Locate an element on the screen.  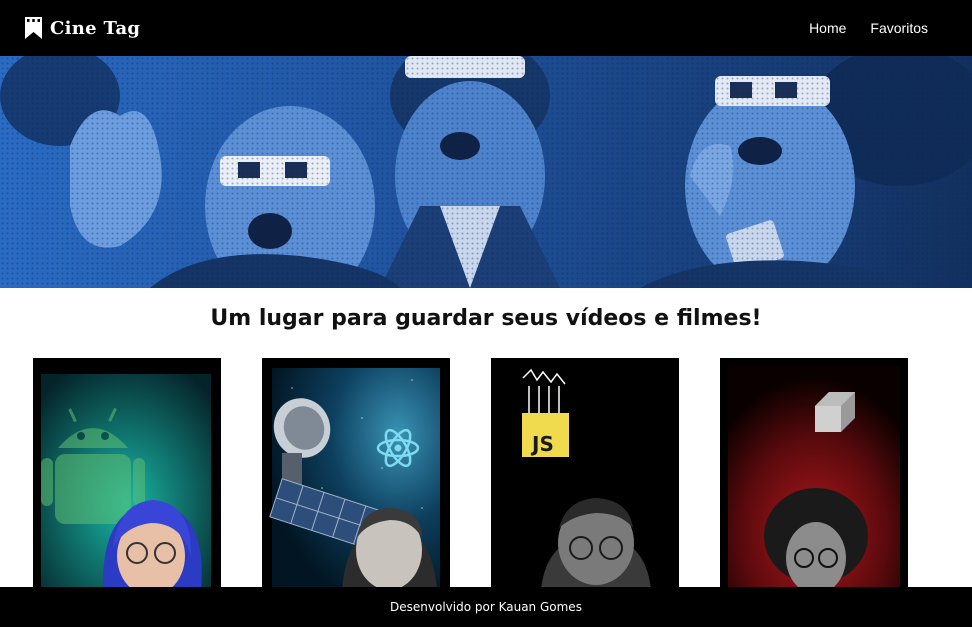
video-thumbnail-android is located at coordinates (126, 482).